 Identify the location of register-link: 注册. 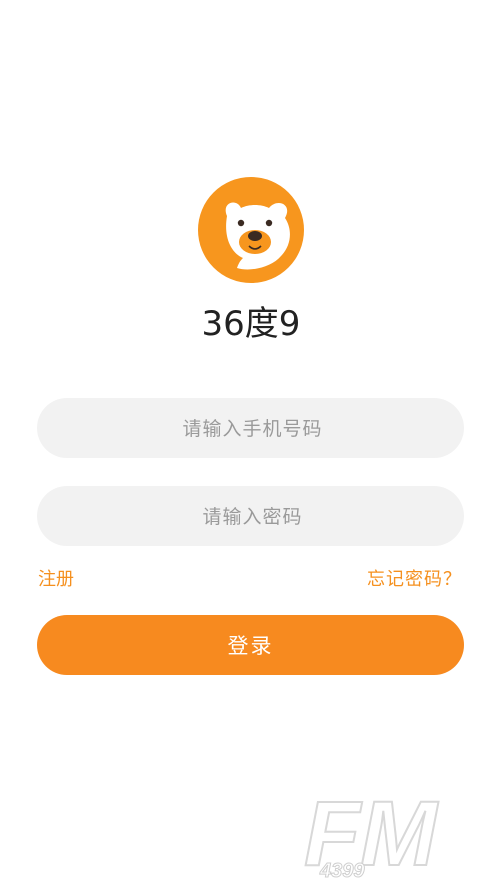
(56, 578).